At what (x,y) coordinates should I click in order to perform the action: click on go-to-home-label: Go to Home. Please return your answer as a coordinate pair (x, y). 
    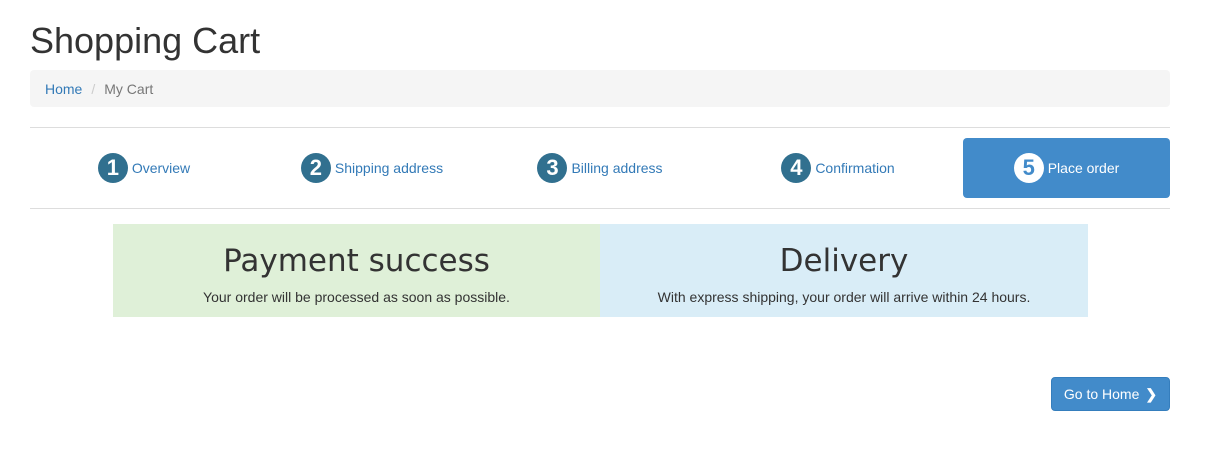
    Looking at the image, I should click on (1101, 394).